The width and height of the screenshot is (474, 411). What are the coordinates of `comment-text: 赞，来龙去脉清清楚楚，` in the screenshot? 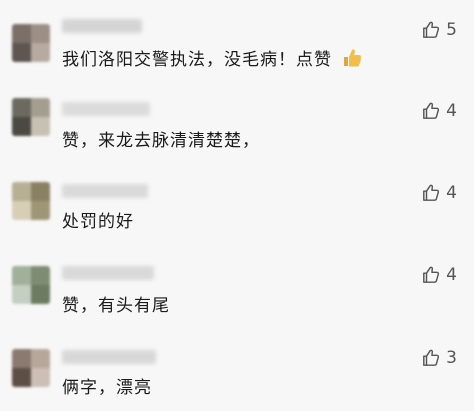 It's located at (161, 138).